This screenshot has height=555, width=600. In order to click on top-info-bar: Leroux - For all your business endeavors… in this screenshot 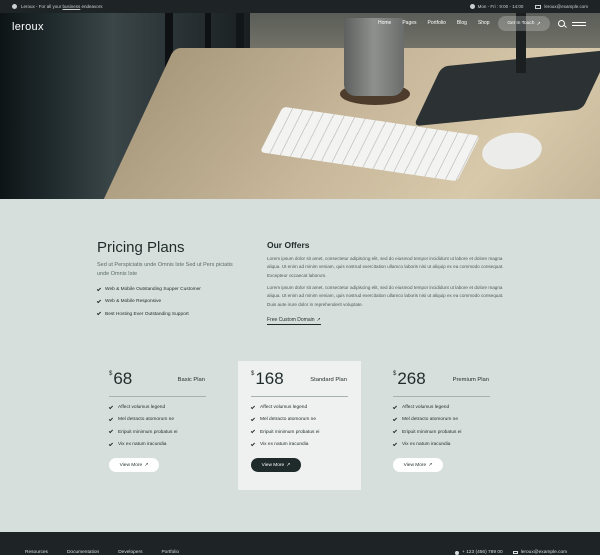, I will do `click(300, 6)`.